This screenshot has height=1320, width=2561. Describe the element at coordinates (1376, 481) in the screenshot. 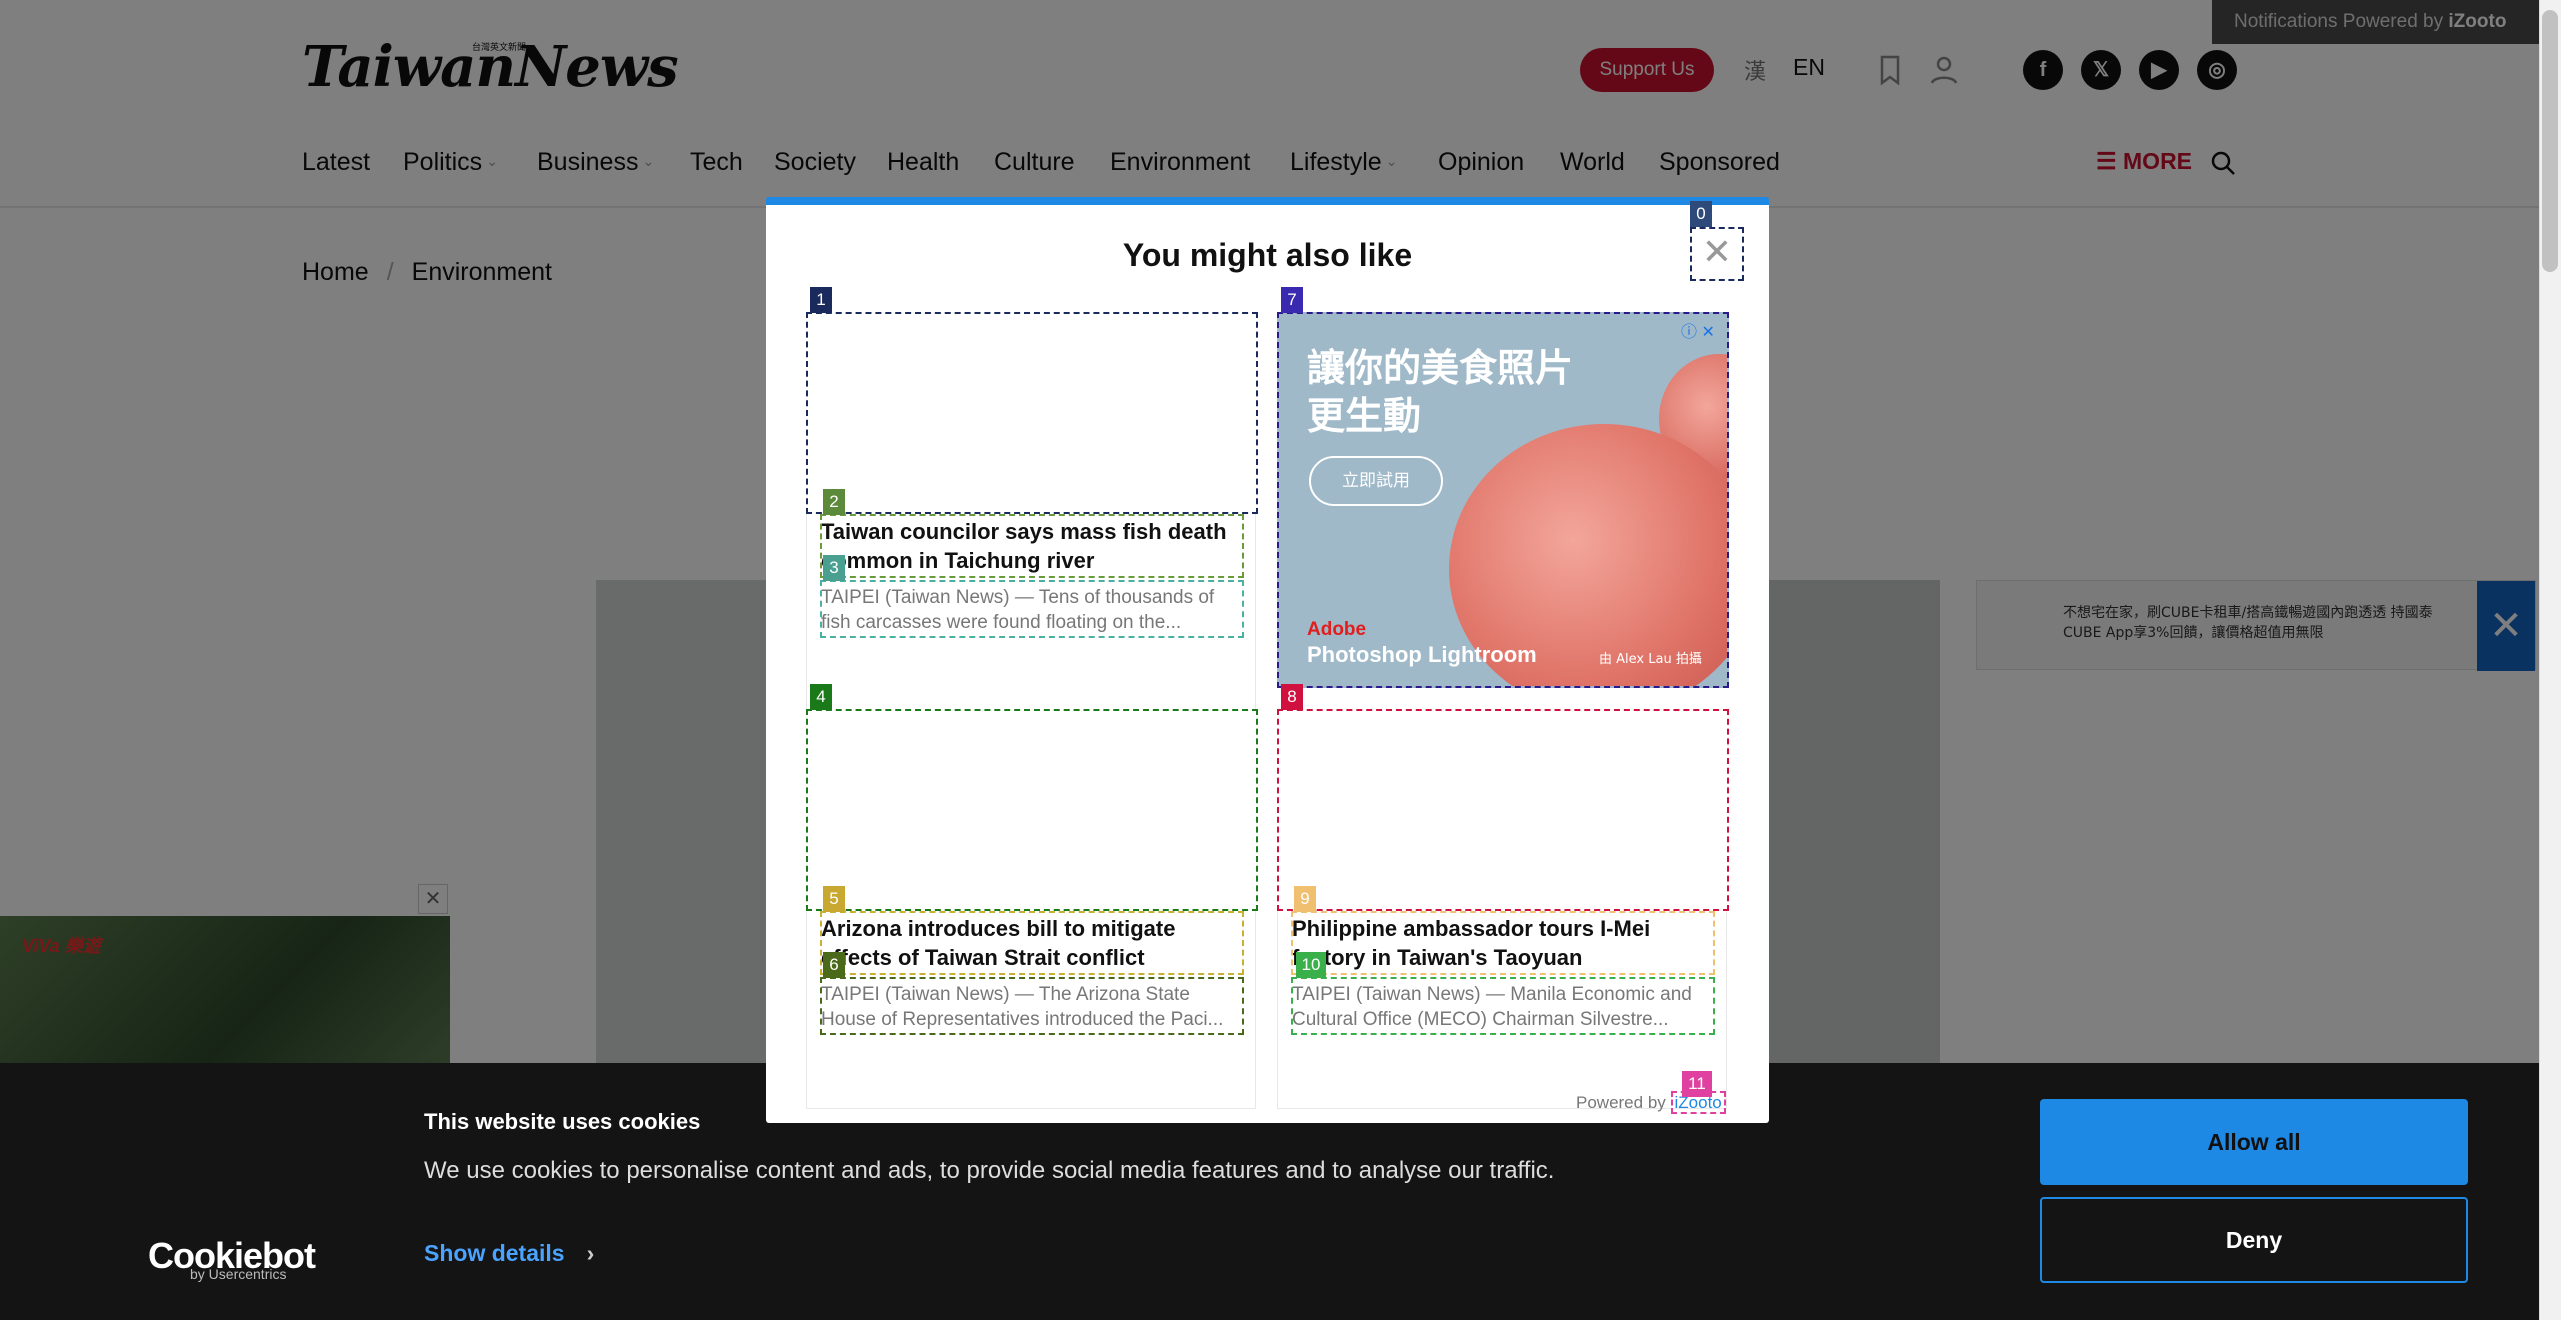

I see `ad-cta-button: 立即試用` at that location.